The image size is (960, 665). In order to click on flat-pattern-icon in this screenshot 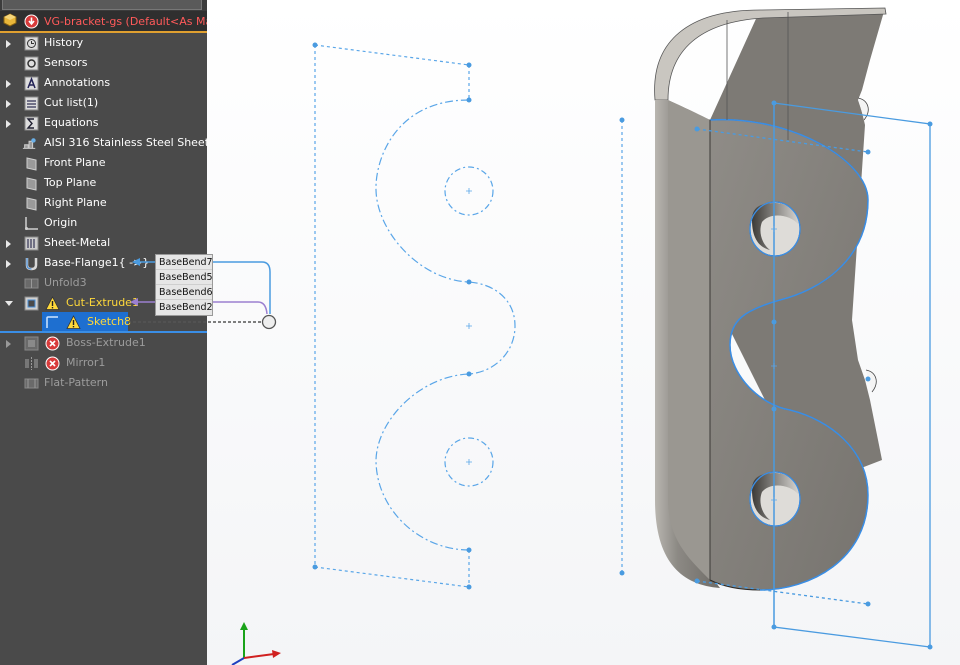, I will do `click(31, 383)`.